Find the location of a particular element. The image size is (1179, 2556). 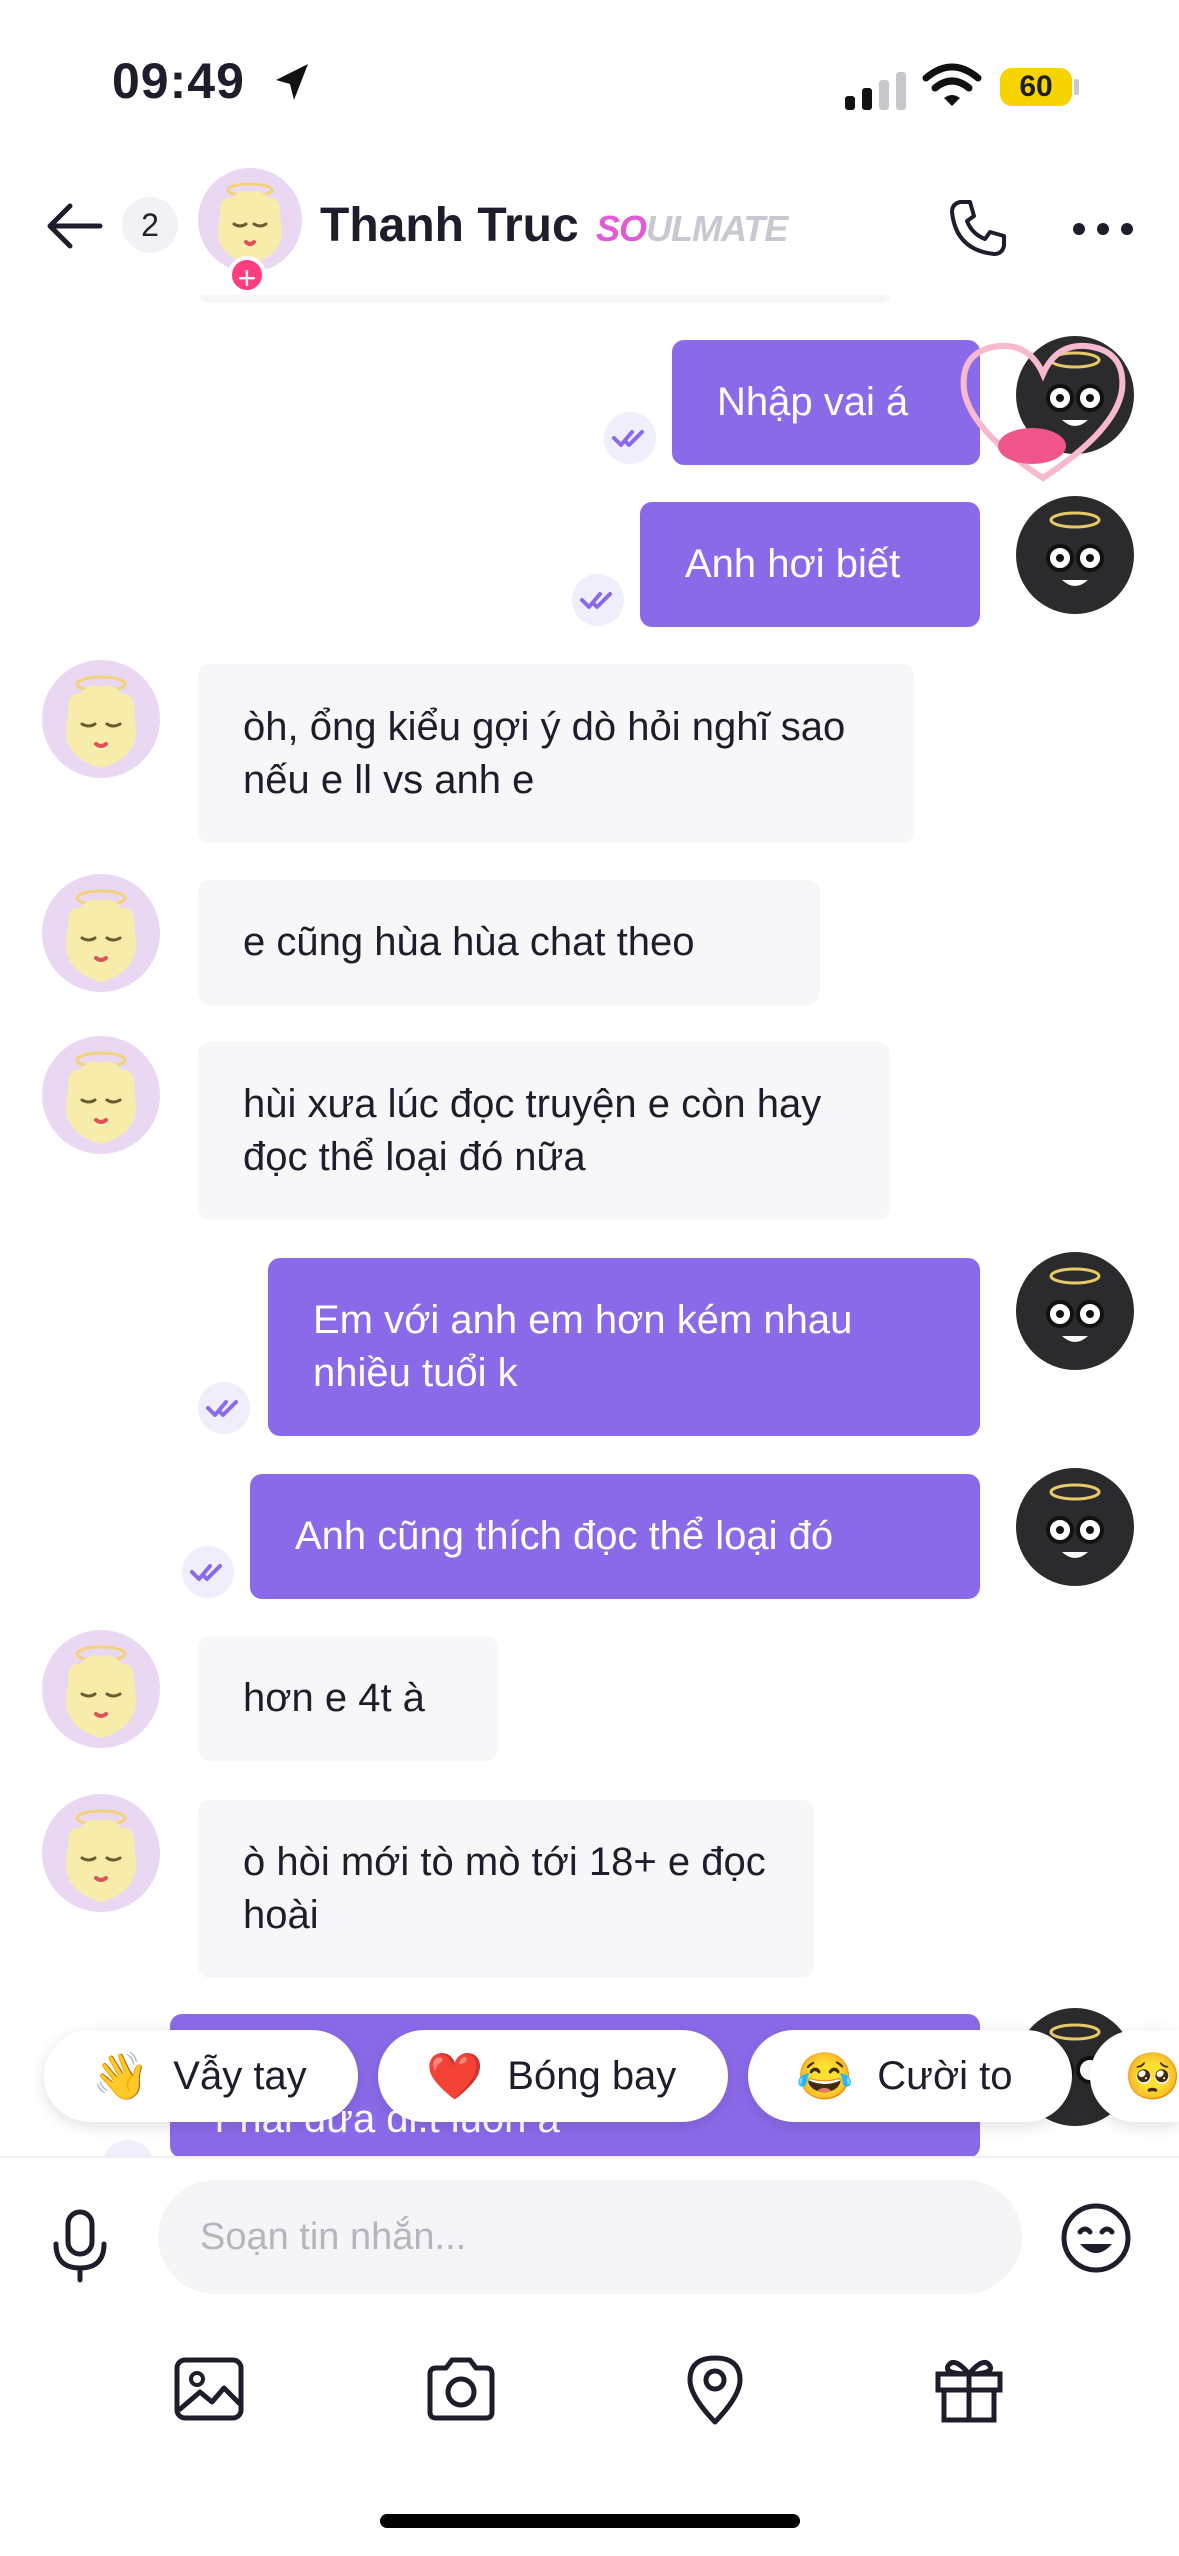

quick-reaction-label: Vẫy tay is located at coordinates (240, 2075).